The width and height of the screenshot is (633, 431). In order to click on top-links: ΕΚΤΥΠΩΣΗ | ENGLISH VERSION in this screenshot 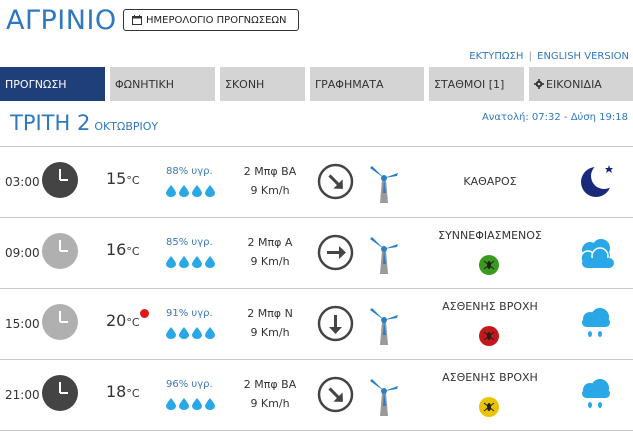, I will do `click(549, 56)`.